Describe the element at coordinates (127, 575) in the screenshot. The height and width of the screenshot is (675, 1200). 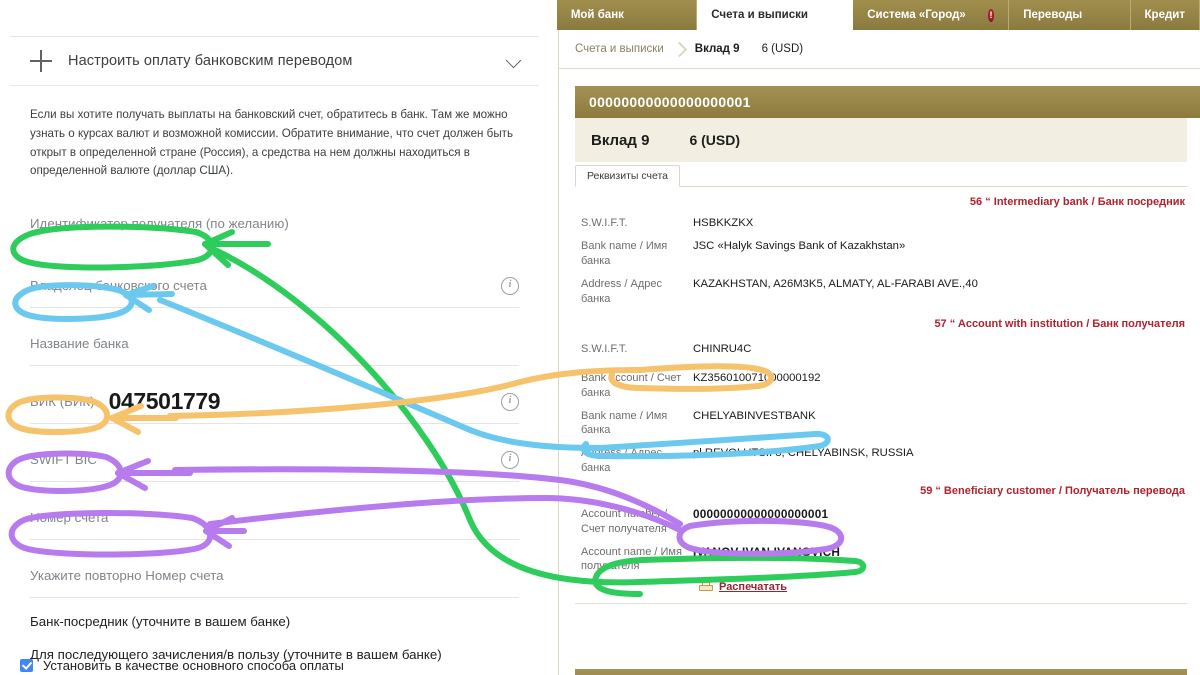
I see `field-account-number-again-placeholder: Укажите повторно Номер счета` at that location.